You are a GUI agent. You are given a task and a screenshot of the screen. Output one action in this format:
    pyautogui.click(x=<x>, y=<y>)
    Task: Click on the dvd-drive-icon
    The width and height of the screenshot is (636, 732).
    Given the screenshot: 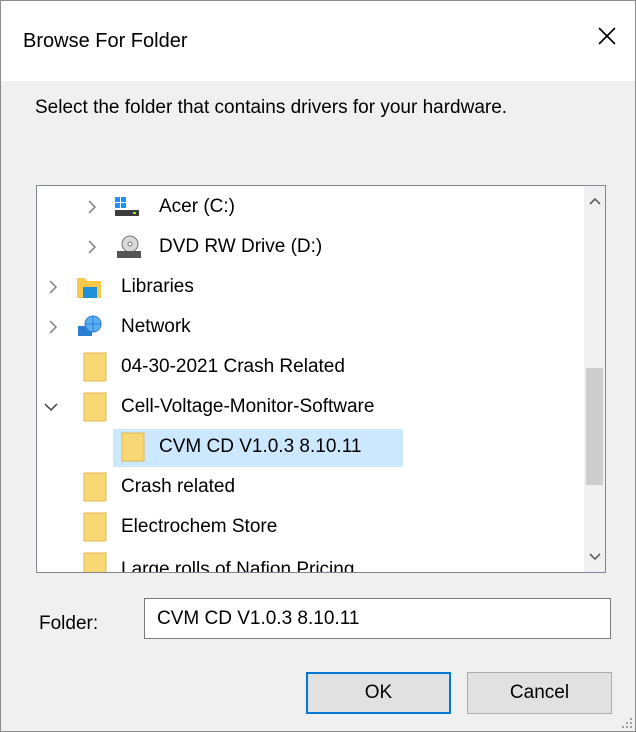 What is the action you would take?
    pyautogui.click(x=129, y=247)
    